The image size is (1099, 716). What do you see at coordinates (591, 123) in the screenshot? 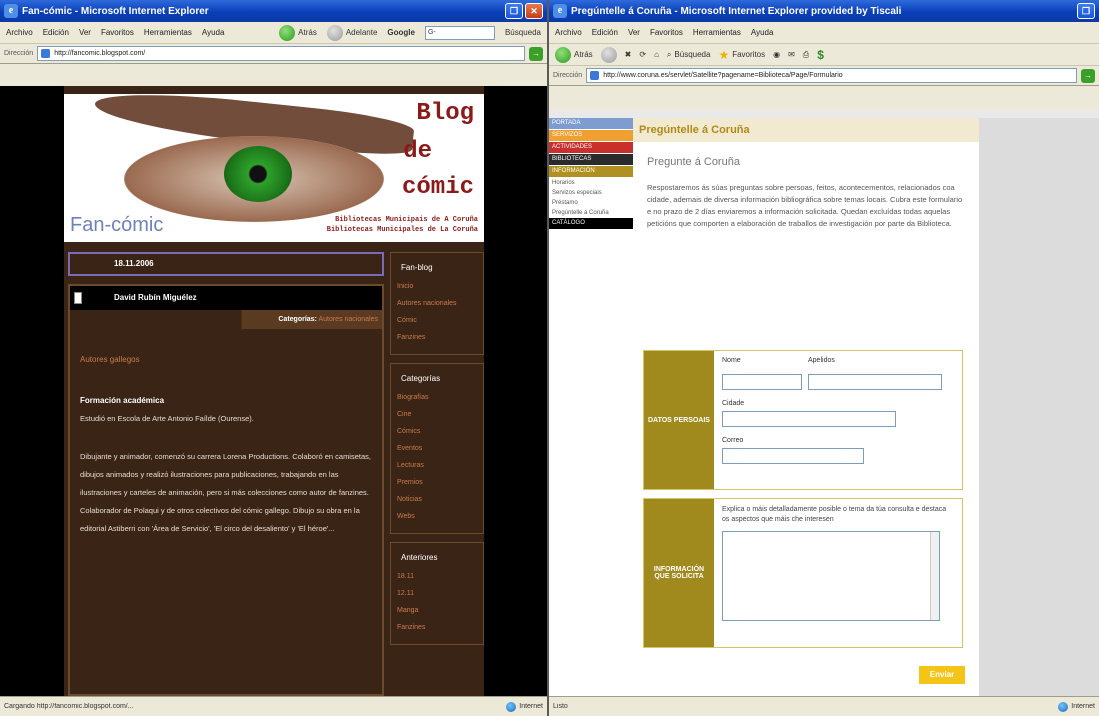
I see `nav-portada: PORTADA` at bounding box center [591, 123].